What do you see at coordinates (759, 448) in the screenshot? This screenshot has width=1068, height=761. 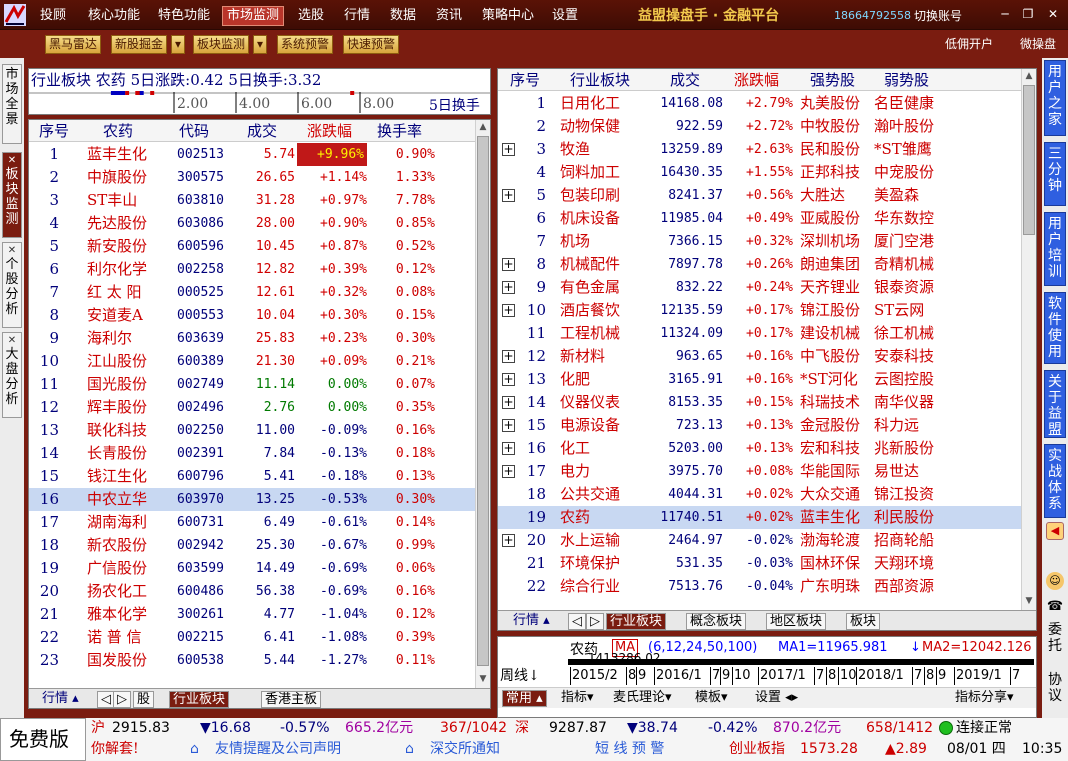 I see `table-row: +16 化工 5203.00 +0.13% 宏和科技 兆新股份` at bounding box center [759, 448].